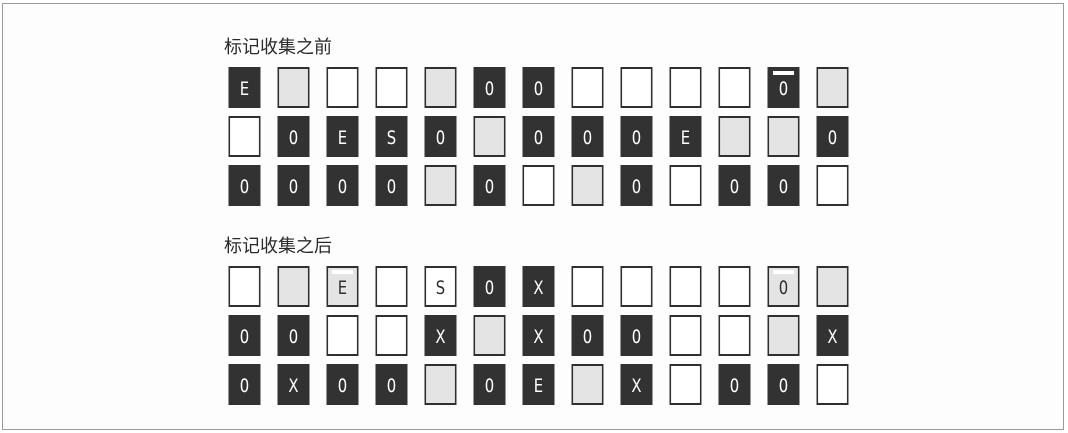 The height and width of the screenshot is (433, 1068). What do you see at coordinates (278, 246) in the screenshot?
I see `section-title-after: 标记收集之后` at bounding box center [278, 246].